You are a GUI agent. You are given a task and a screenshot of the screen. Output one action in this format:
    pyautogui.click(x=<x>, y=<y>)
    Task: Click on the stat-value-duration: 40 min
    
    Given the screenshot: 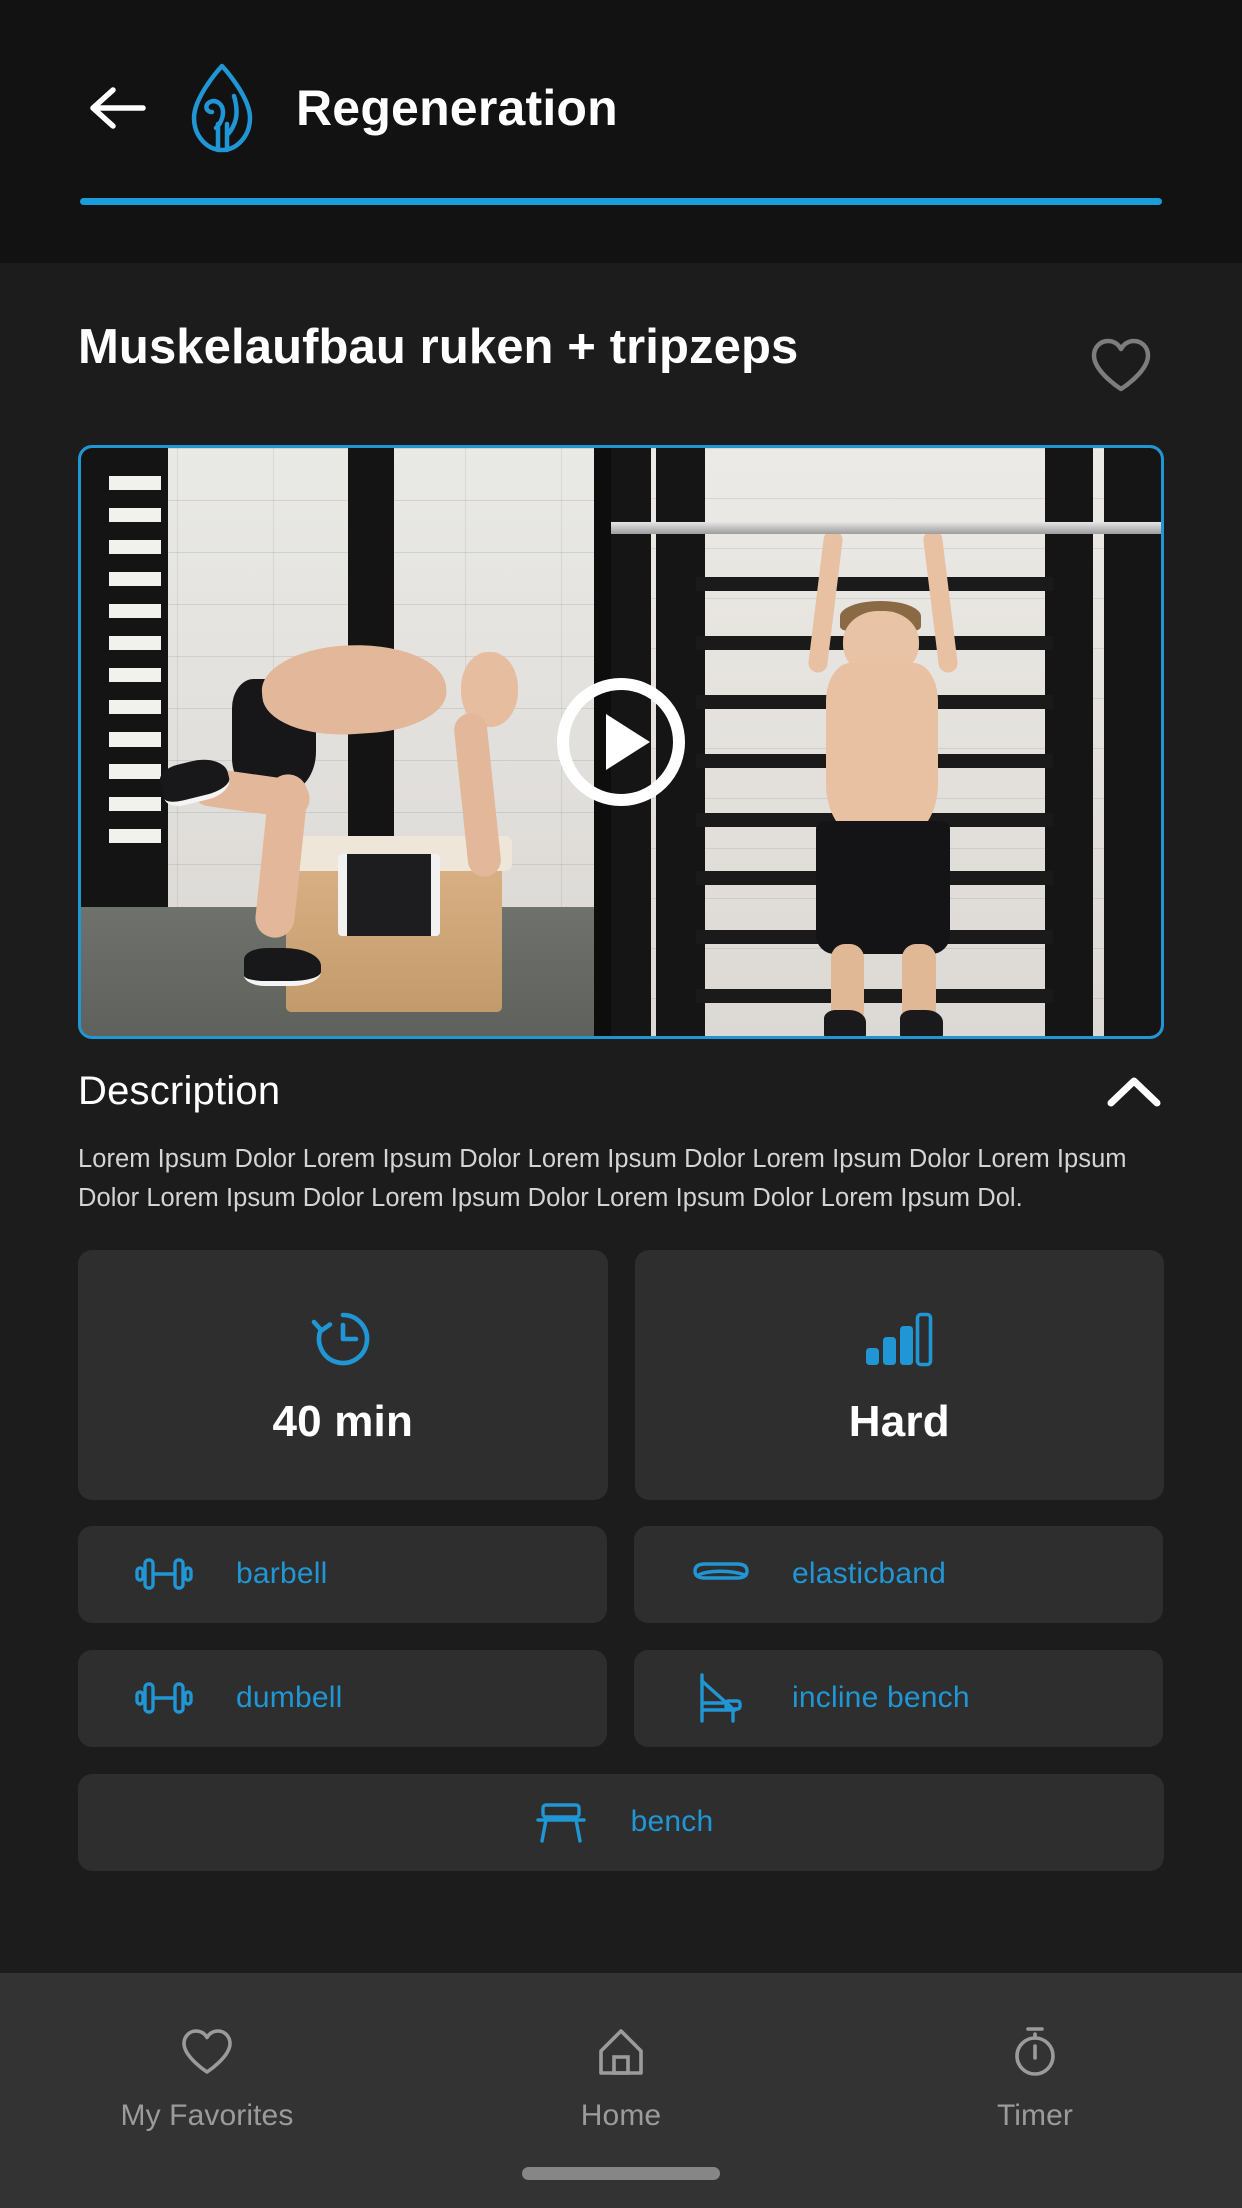 What is the action you would take?
    pyautogui.click(x=343, y=1421)
    